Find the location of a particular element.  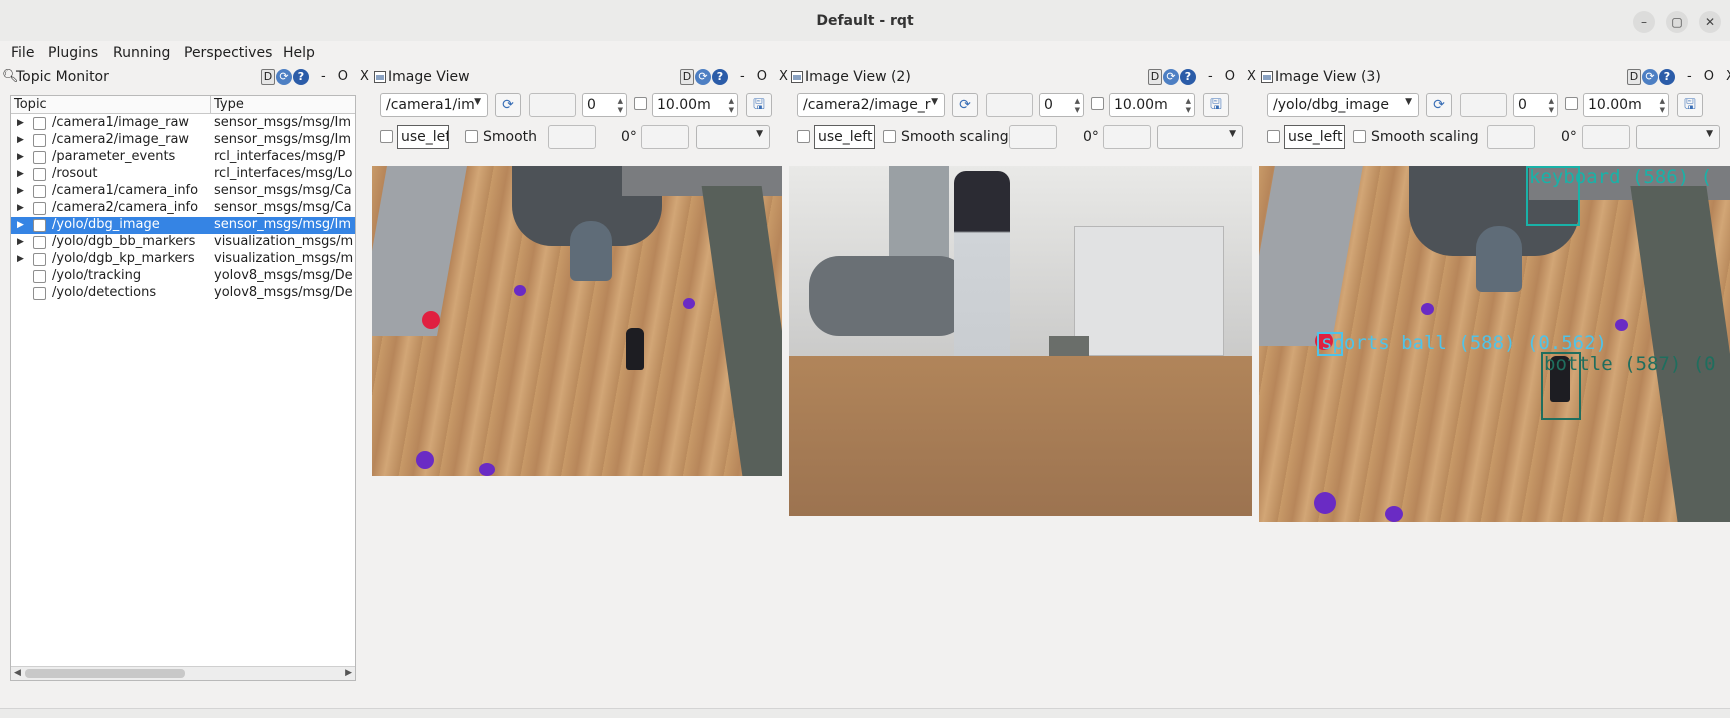

spinbox-1: 0 ▲ ▼ is located at coordinates (604, 105).